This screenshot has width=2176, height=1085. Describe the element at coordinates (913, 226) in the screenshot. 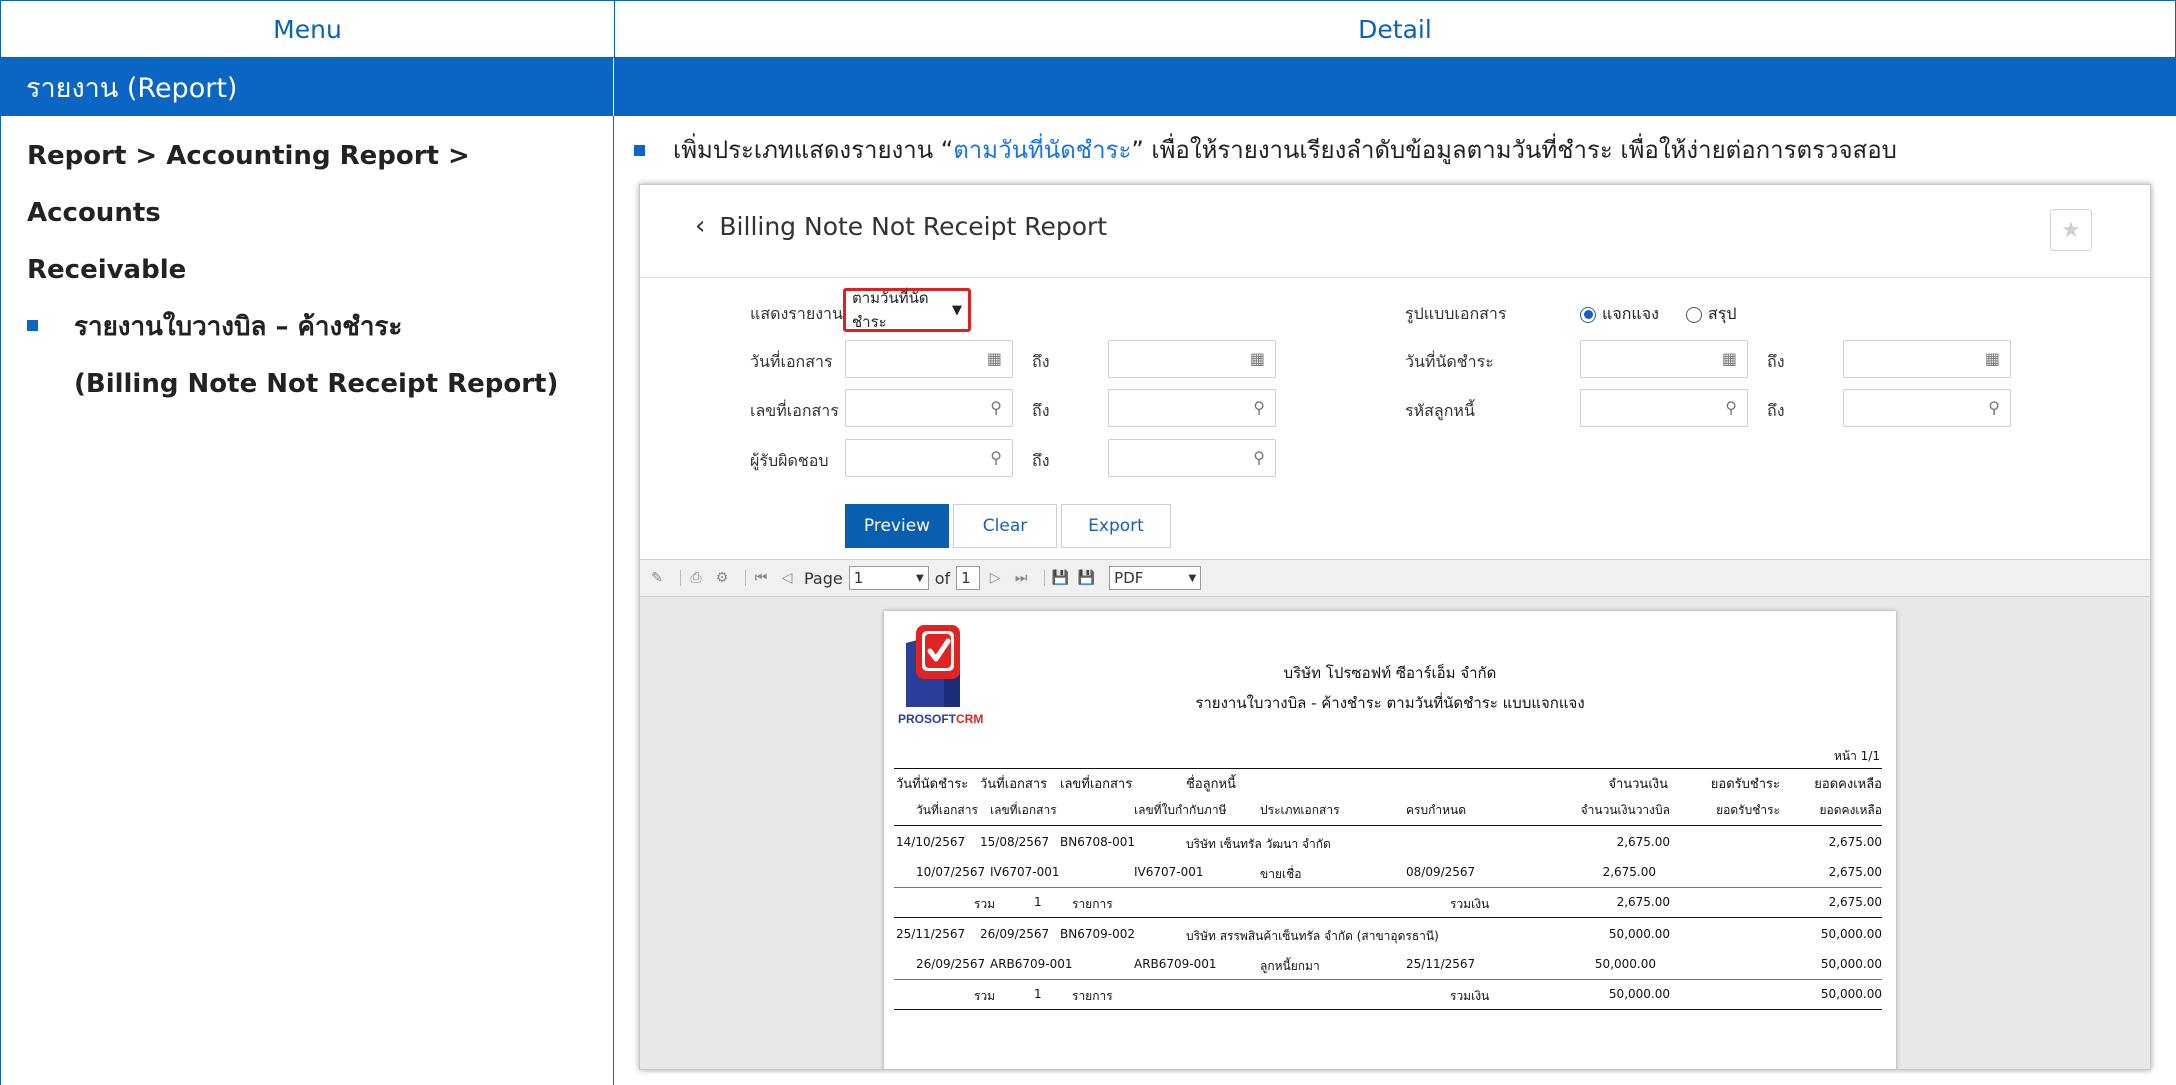

I see `screen-title: Billing Note Not Receipt Report` at that location.